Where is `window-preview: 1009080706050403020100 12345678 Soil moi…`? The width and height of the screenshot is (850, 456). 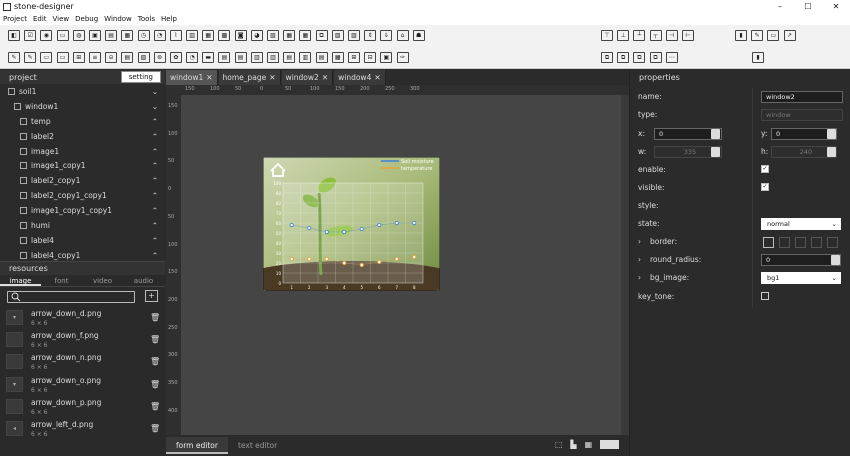
window-preview: 1009080706050403020100 12345678 Soil moi… is located at coordinates (351, 224).